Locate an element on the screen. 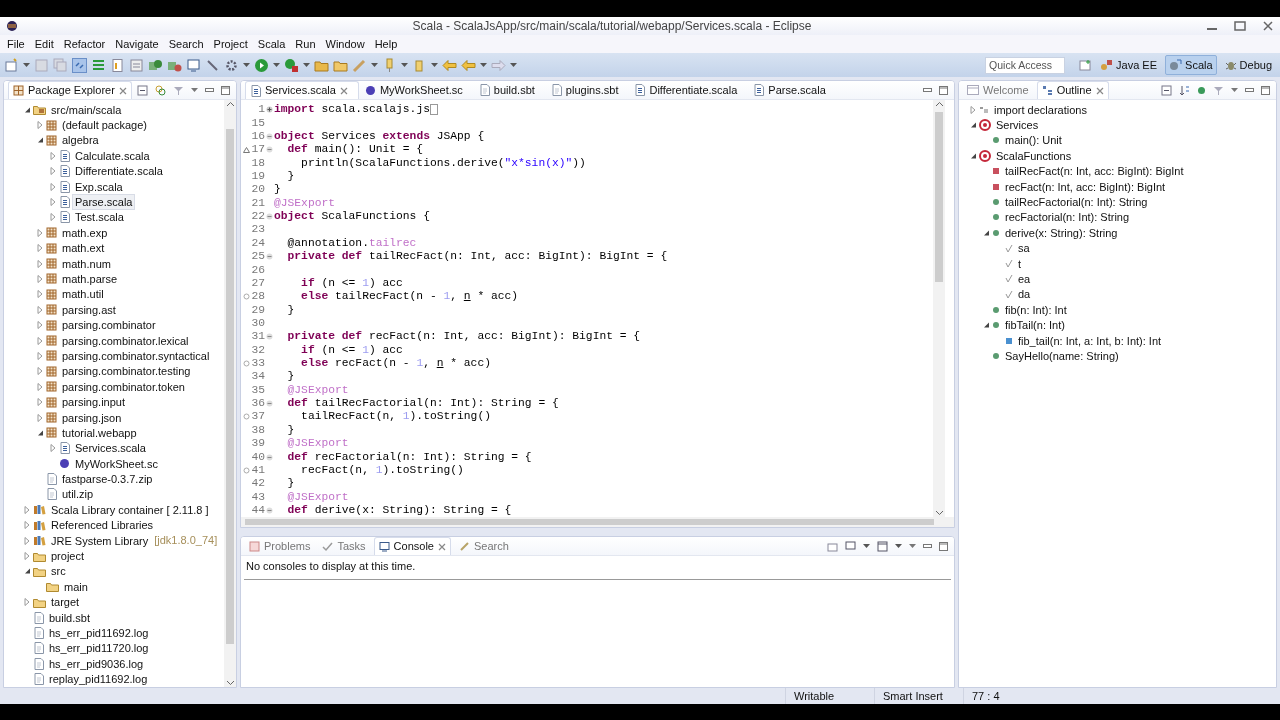 This screenshot has width=1280, height=720. gear-icon is located at coordinates (231, 65).